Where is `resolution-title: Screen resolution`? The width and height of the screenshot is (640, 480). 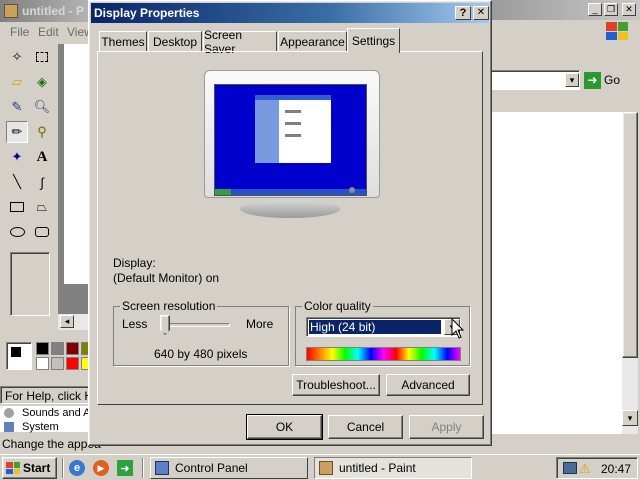 resolution-title: Screen resolution is located at coordinates (169, 306).